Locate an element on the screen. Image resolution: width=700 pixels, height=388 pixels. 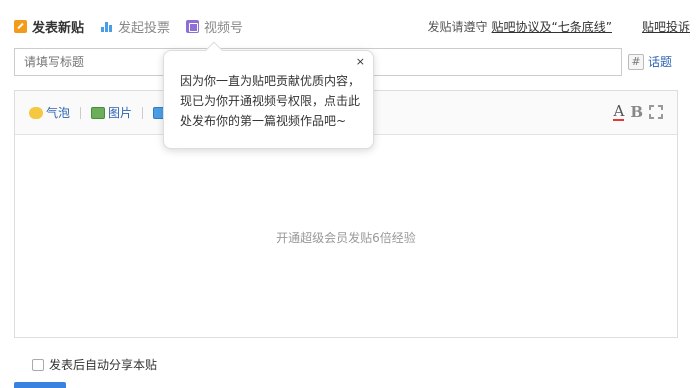
editor-placeholder: 开通超级会员发贴6倍经验 is located at coordinates (346, 238).